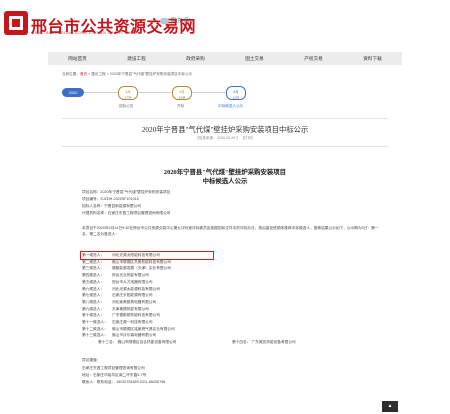 The image size is (450, 414). I want to click on step-2-day: 24号, so click(182, 98).